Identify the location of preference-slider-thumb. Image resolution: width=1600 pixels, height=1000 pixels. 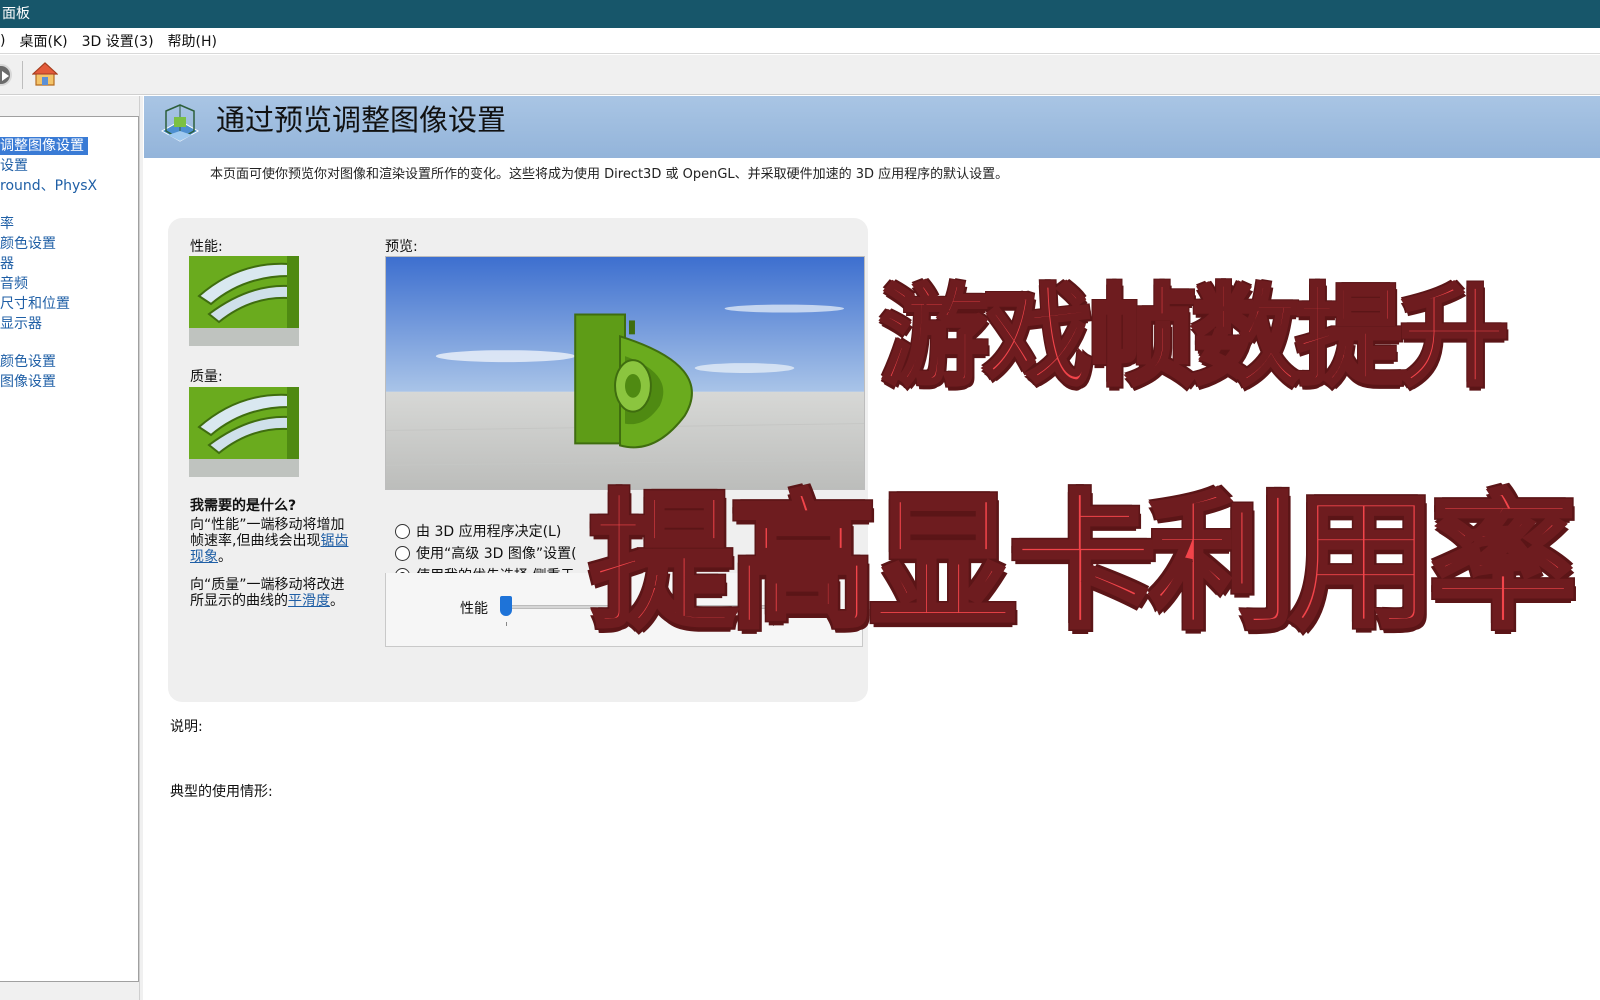
(506, 606).